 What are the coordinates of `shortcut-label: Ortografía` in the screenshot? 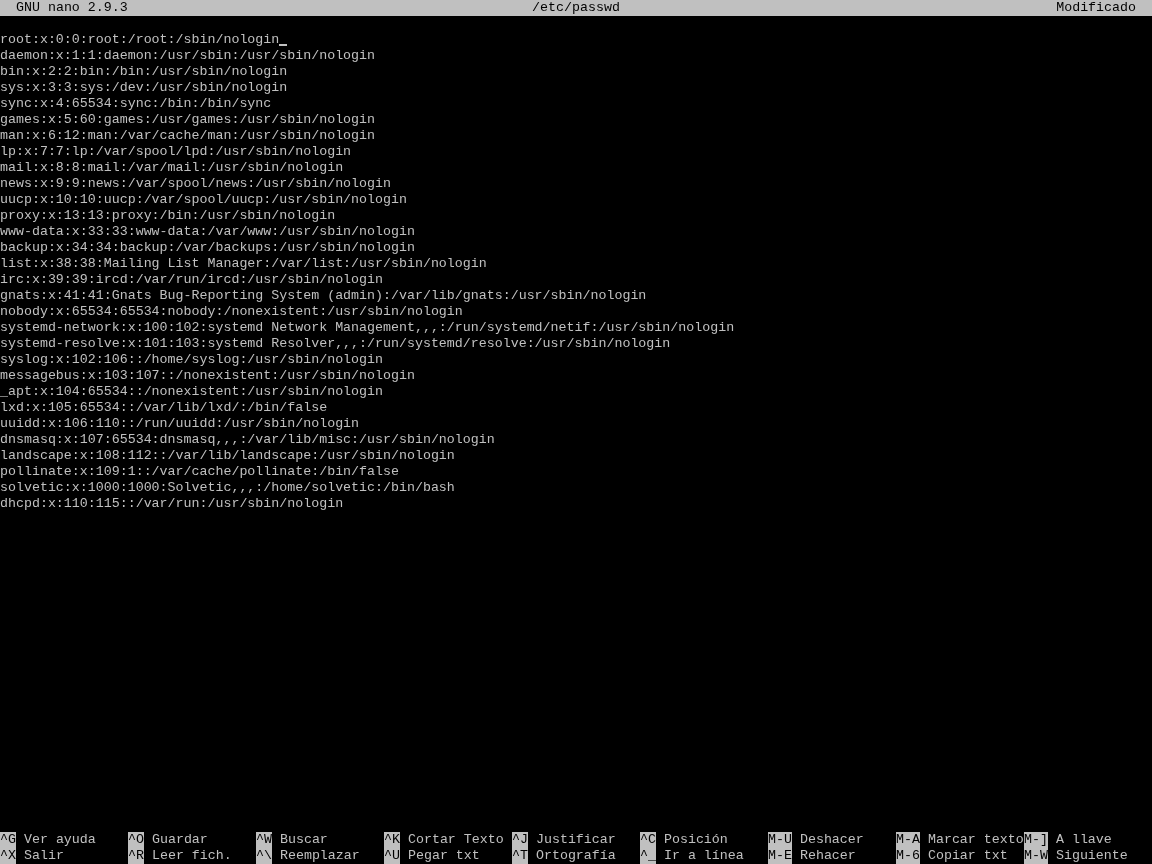 It's located at (575, 856).